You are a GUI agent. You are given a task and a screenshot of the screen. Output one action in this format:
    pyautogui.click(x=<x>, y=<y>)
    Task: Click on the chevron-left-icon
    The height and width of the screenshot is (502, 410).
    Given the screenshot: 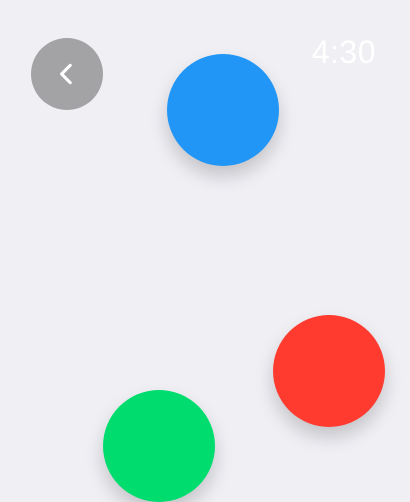 What is the action you would take?
    pyautogui.click(x=67, y=74)
    